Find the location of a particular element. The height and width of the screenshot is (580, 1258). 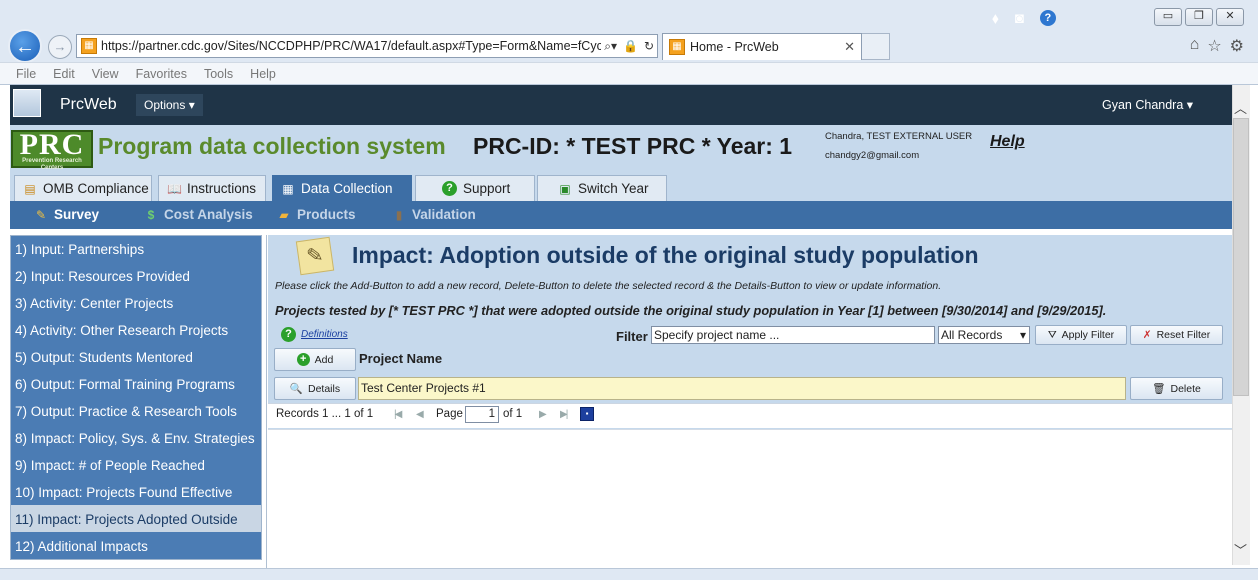

app-name: PrcWeb is located at coordinates (88, 105).